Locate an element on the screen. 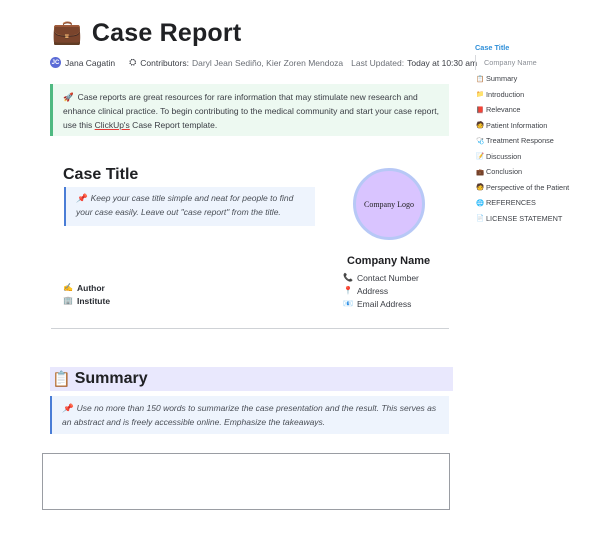  institute-label: Institute is located at coordinates (94, 300).